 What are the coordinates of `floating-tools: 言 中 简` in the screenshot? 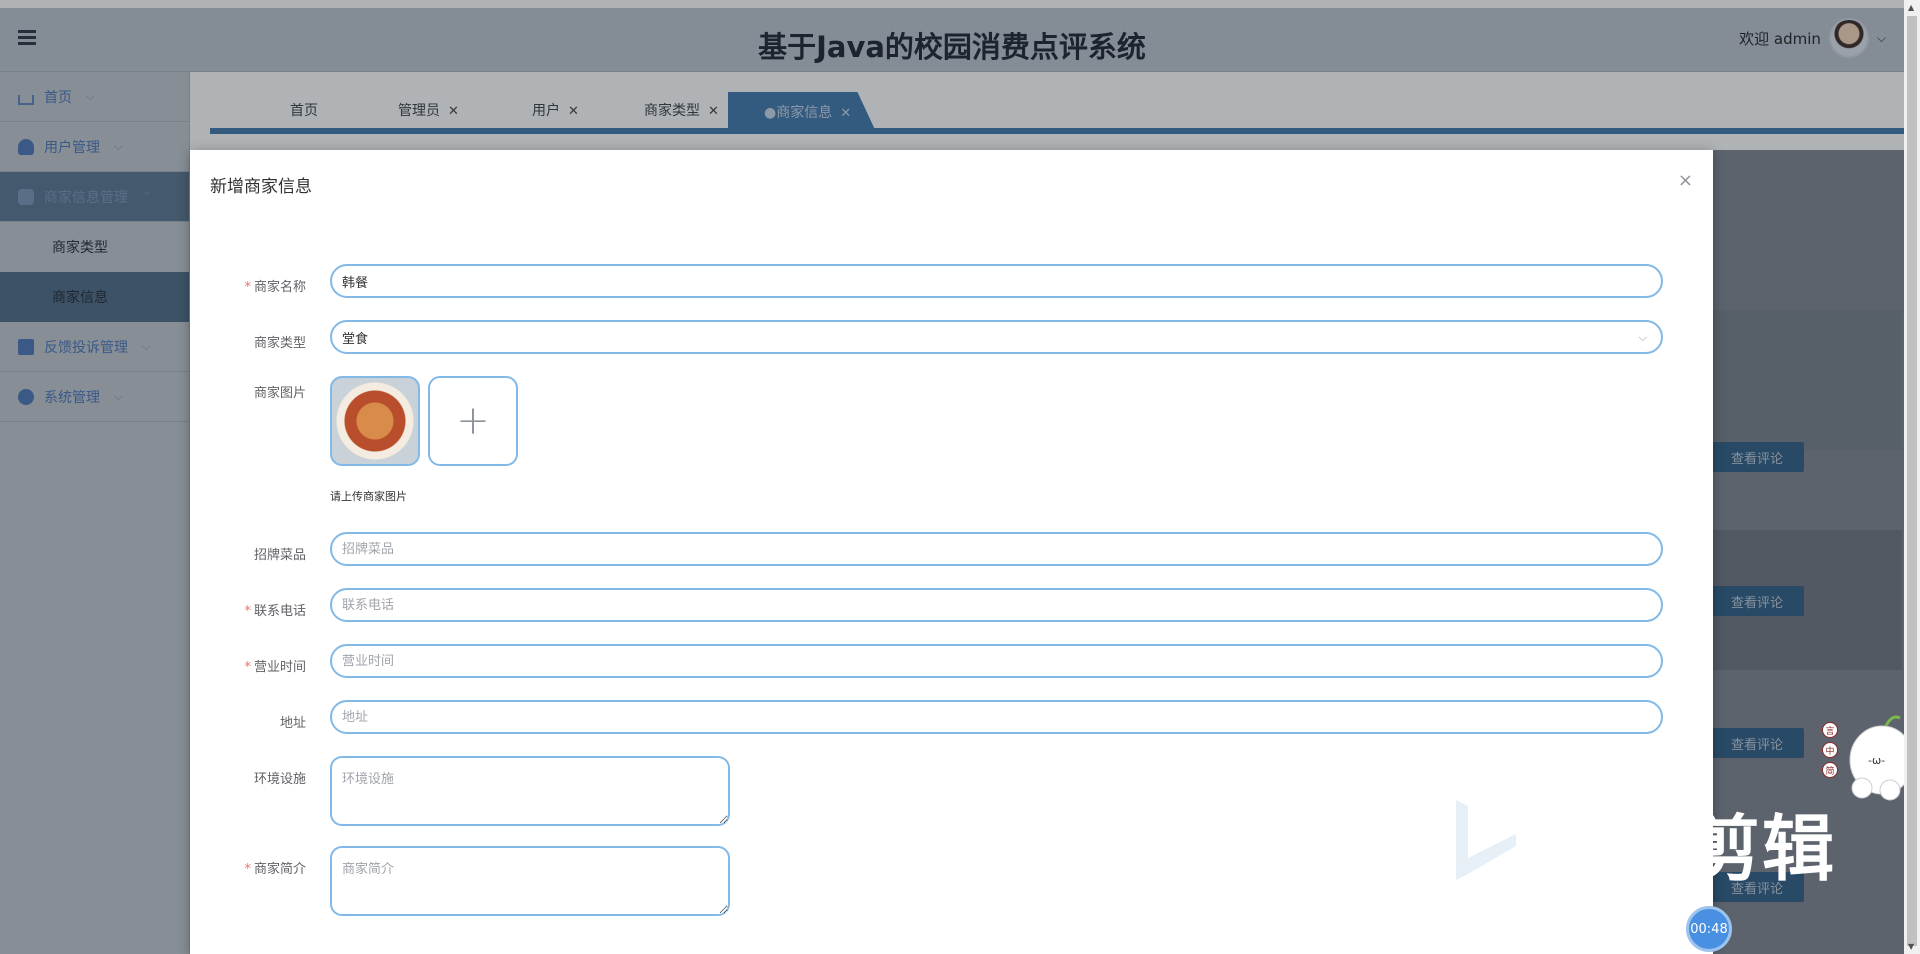 It's located at (1830, 750).